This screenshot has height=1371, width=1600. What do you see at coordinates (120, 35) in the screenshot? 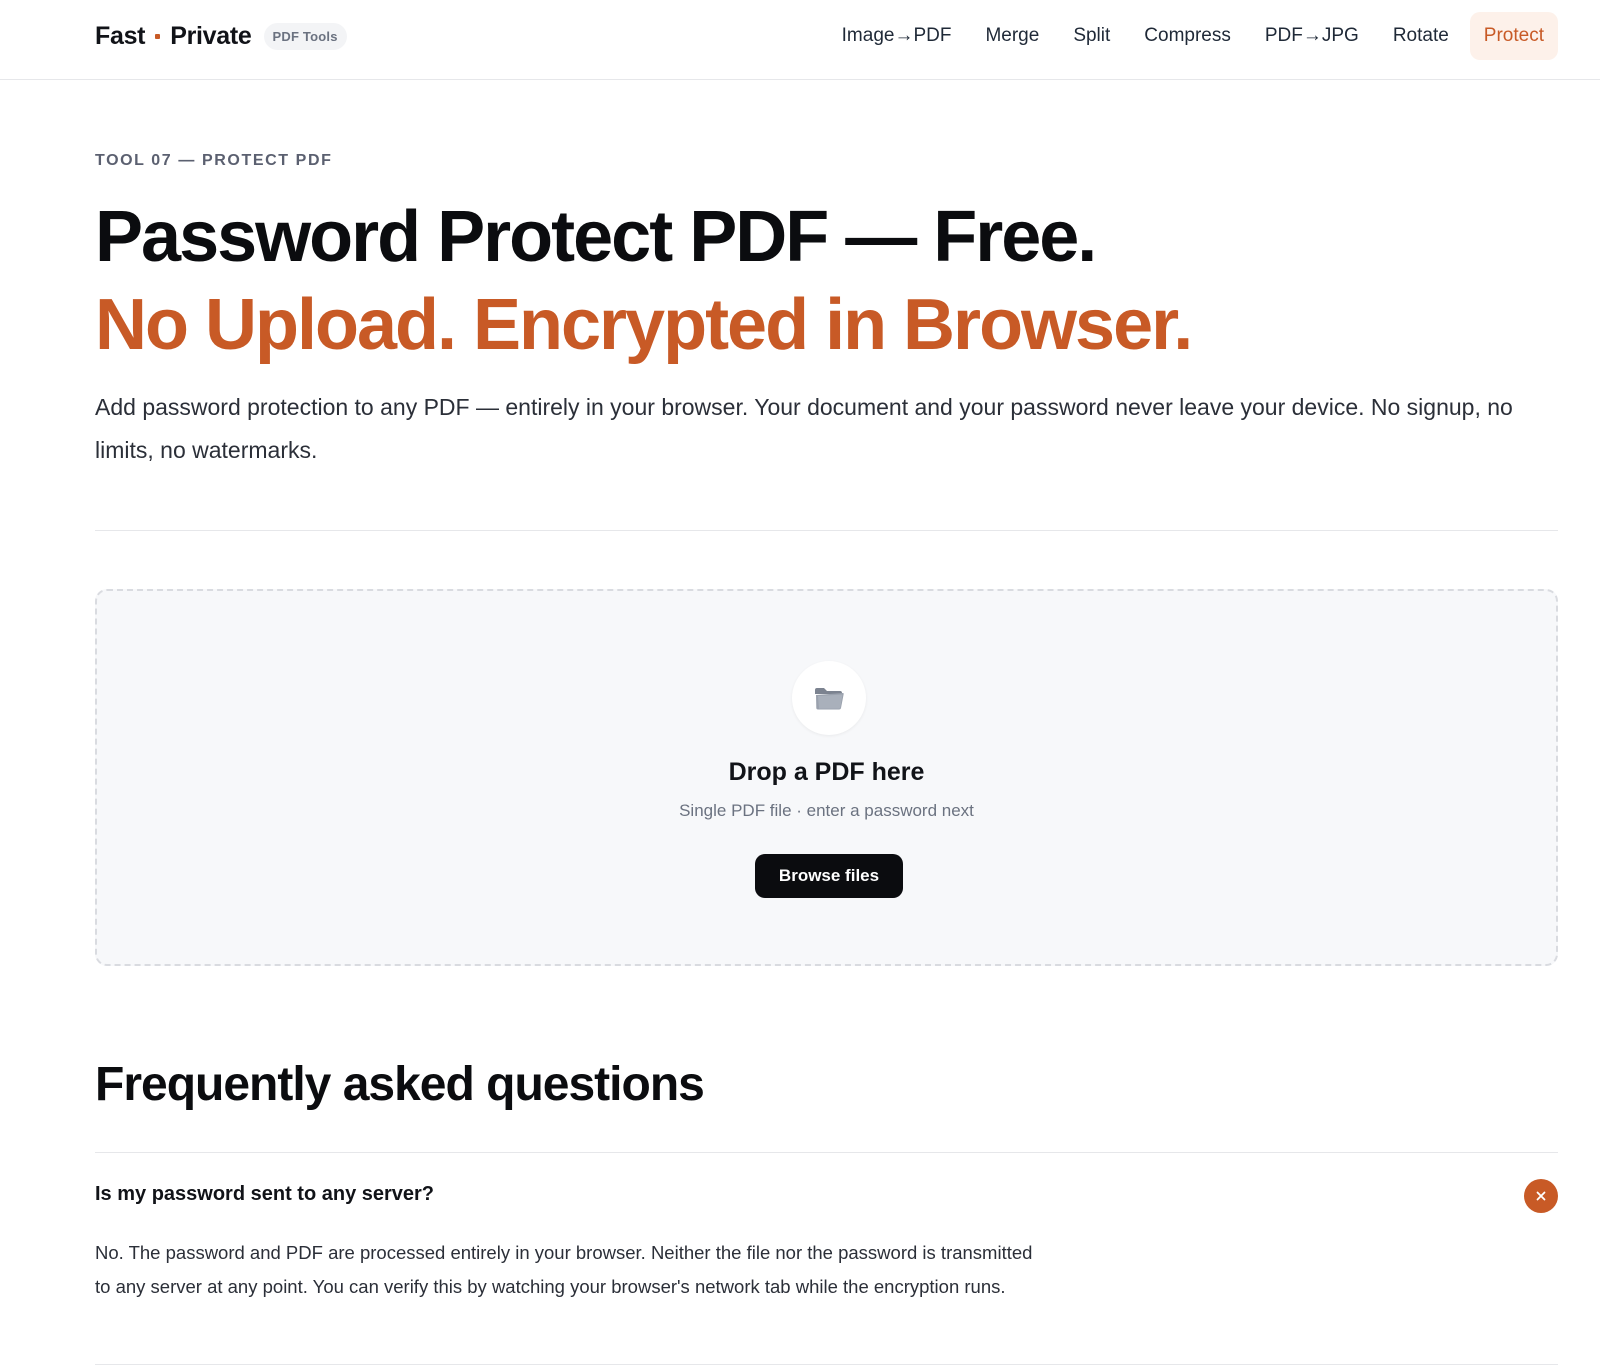
I see `brand-name-fast: Fast` at bounding box center [120, 35].